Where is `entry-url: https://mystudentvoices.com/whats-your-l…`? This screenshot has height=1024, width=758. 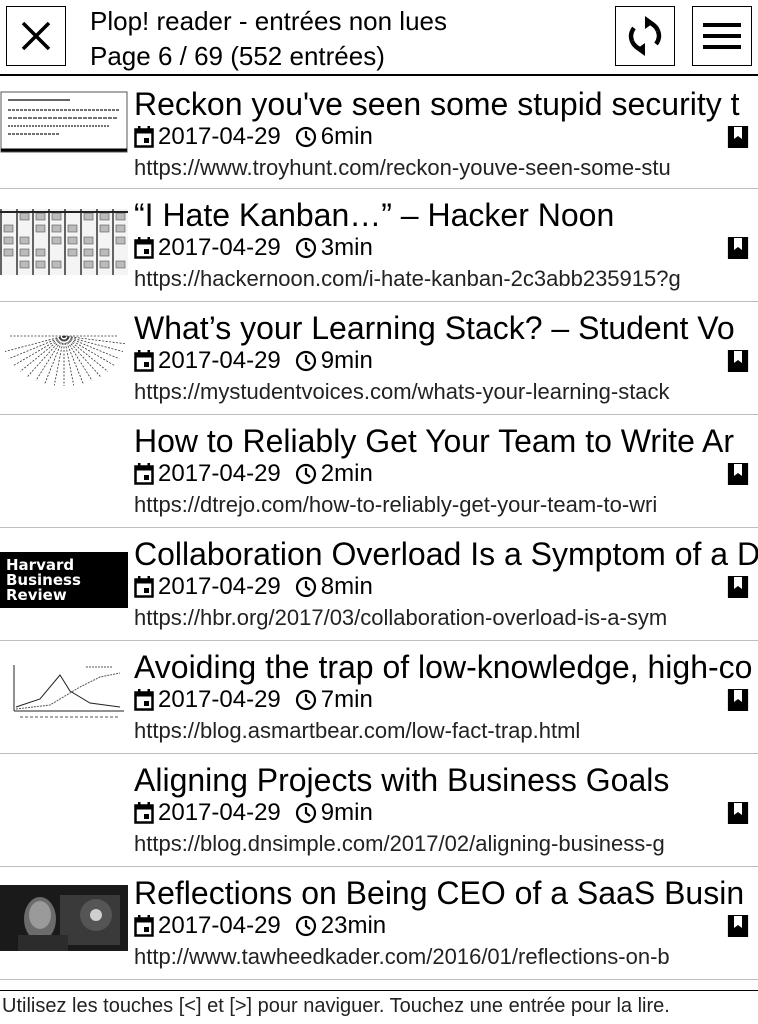 entry-url: https://mystudentvoices.com/whats-your-l… is located at coordinates (402, 391).